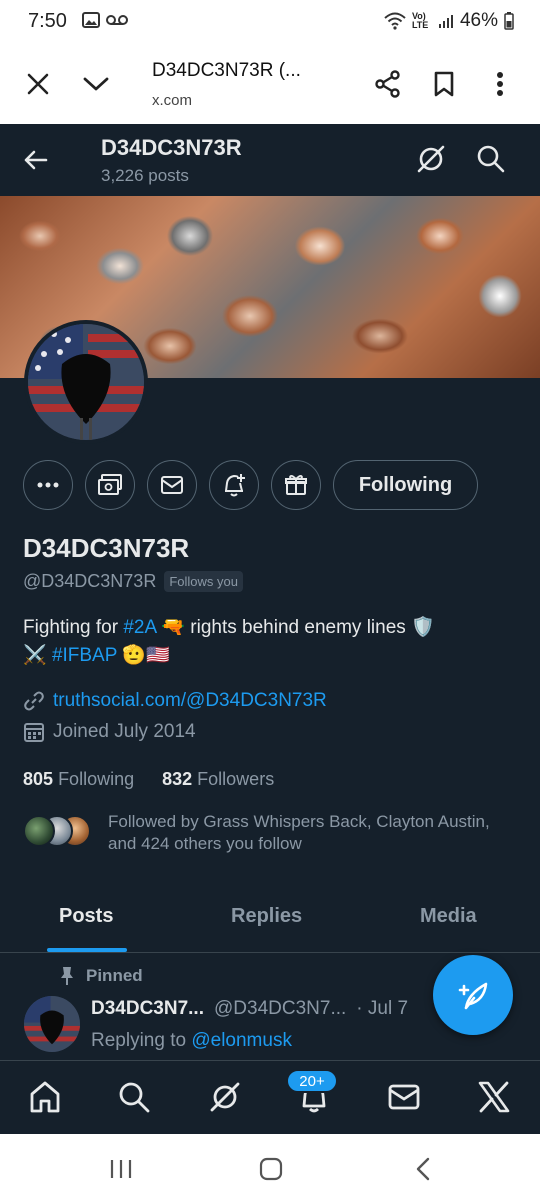 This screenshot has width=540, height=1200. Describe the element at coordinates (171, 147) in the screenshot. I see `header-name: D34DC3N73R` at that location.